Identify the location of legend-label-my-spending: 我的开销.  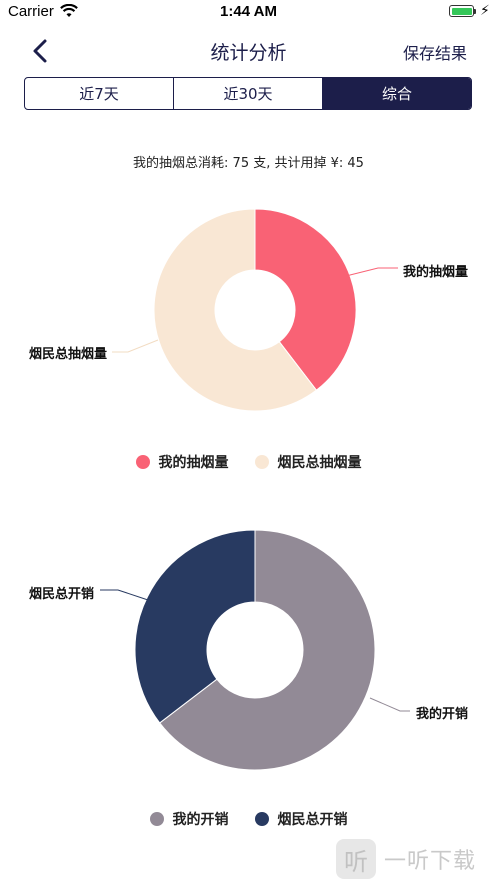
(200, 820).